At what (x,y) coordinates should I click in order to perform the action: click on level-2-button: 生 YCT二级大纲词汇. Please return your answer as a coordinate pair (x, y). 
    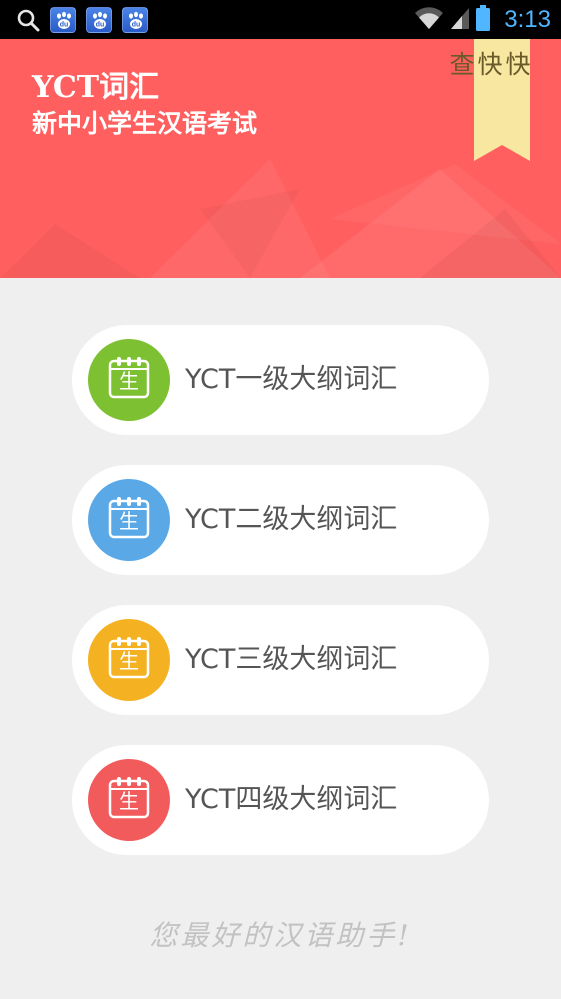
    Looking at the image, I should click on (280, 520).